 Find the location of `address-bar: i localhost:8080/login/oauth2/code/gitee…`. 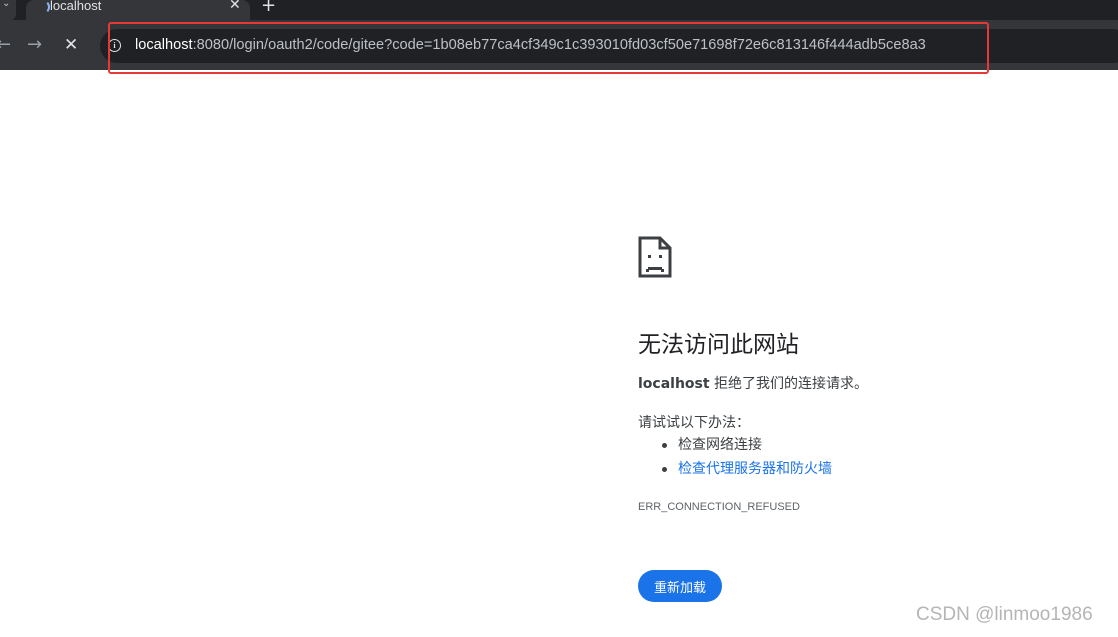

address-bar: i localhost:8080/login/oauth2/code/gitee… is located at coordinates (609, 46).